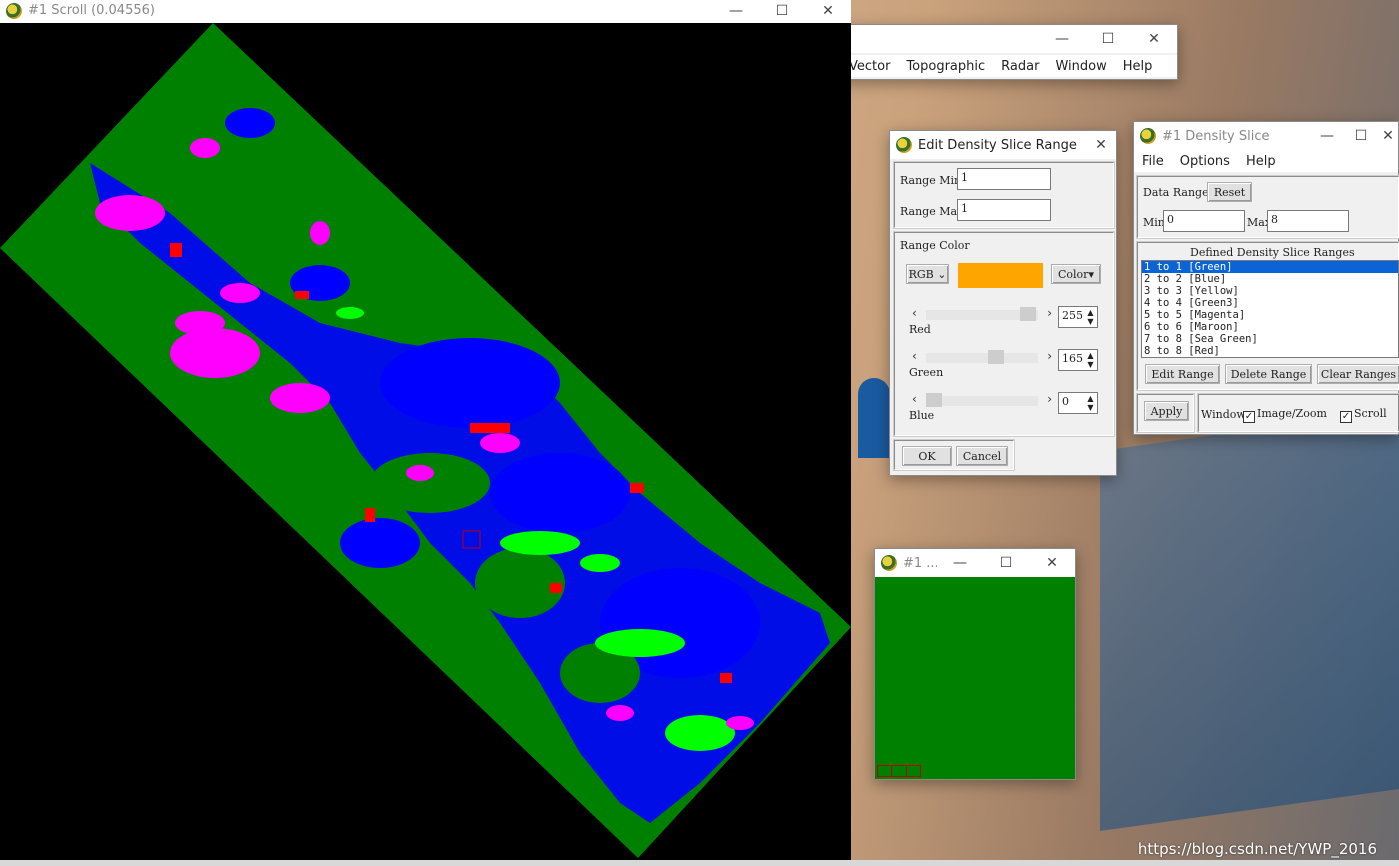 Image resolution: width=1399 pixels, height=866 pixels. What do you see at coordinates (1223, 414) in the screenshot?
I see `window-label: Window` at bounding box center [1223, 414].